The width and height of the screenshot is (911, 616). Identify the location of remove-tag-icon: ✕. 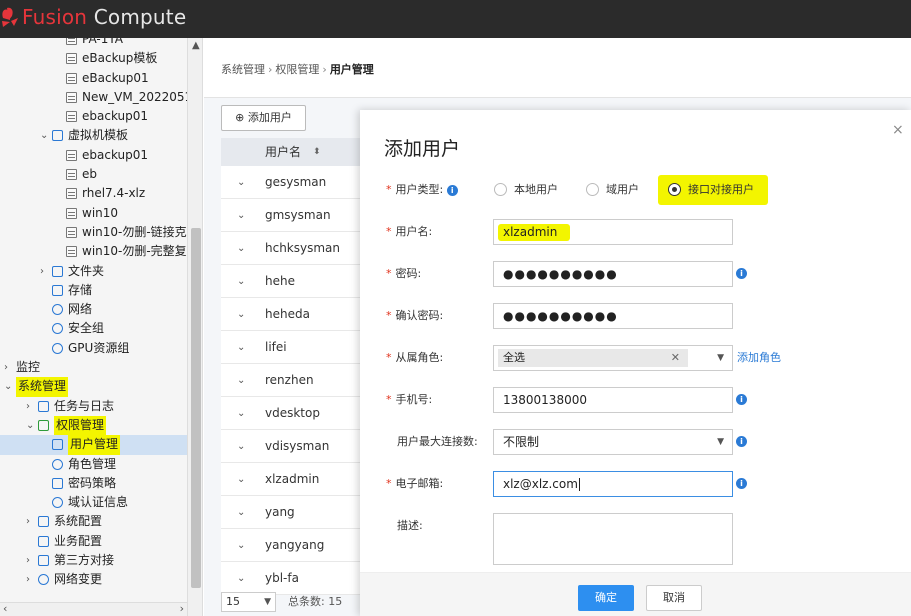
(675, 358).